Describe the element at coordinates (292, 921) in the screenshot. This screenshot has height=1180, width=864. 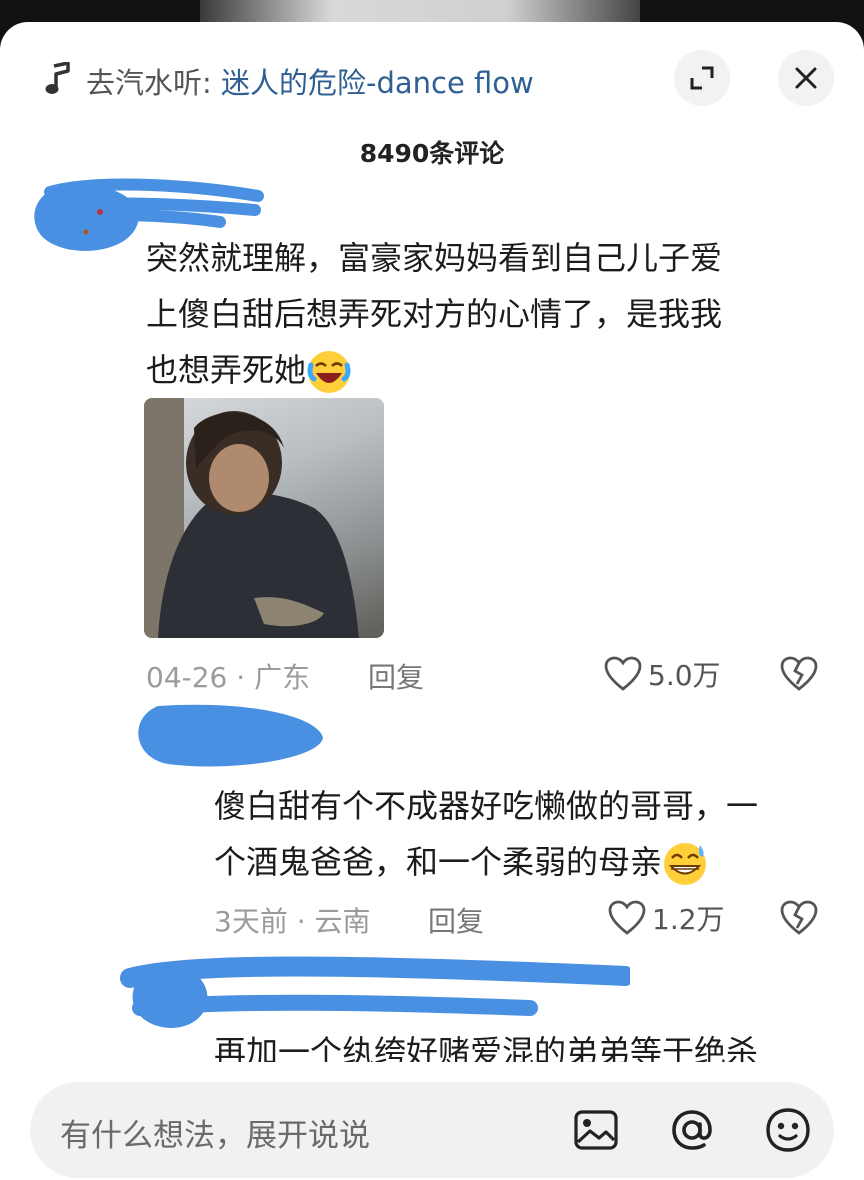
I see `comment-2-date-region: 3天前 · 云南` at that location.